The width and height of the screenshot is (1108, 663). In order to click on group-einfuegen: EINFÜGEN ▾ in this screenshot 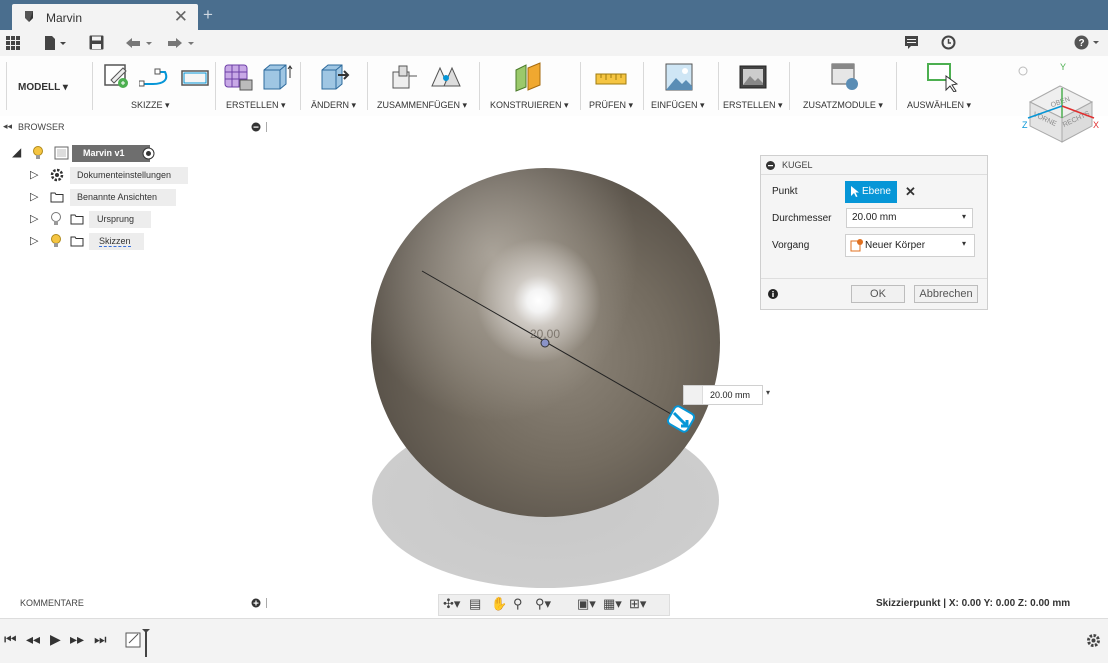, I will do `click(678, 105)`.